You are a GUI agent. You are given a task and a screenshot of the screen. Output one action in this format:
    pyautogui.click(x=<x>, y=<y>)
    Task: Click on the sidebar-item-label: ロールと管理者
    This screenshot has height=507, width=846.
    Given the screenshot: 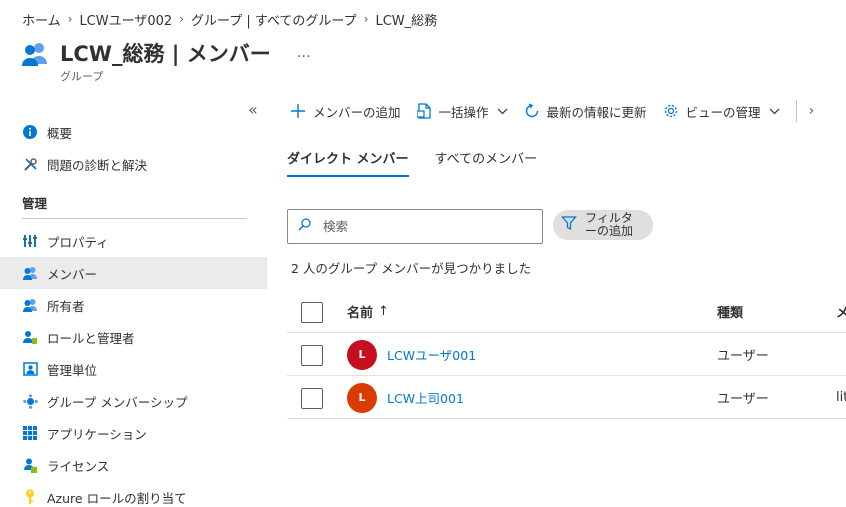 What is the action you would take?
    pyautogui.click(x=91, y=338)
    